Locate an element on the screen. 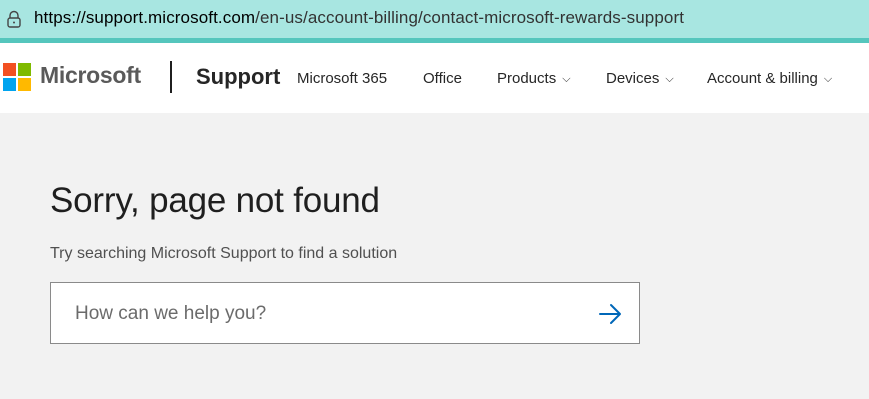 The width and height of the screenshot is (869, 399). search-box is located at coordinates (345, 313).